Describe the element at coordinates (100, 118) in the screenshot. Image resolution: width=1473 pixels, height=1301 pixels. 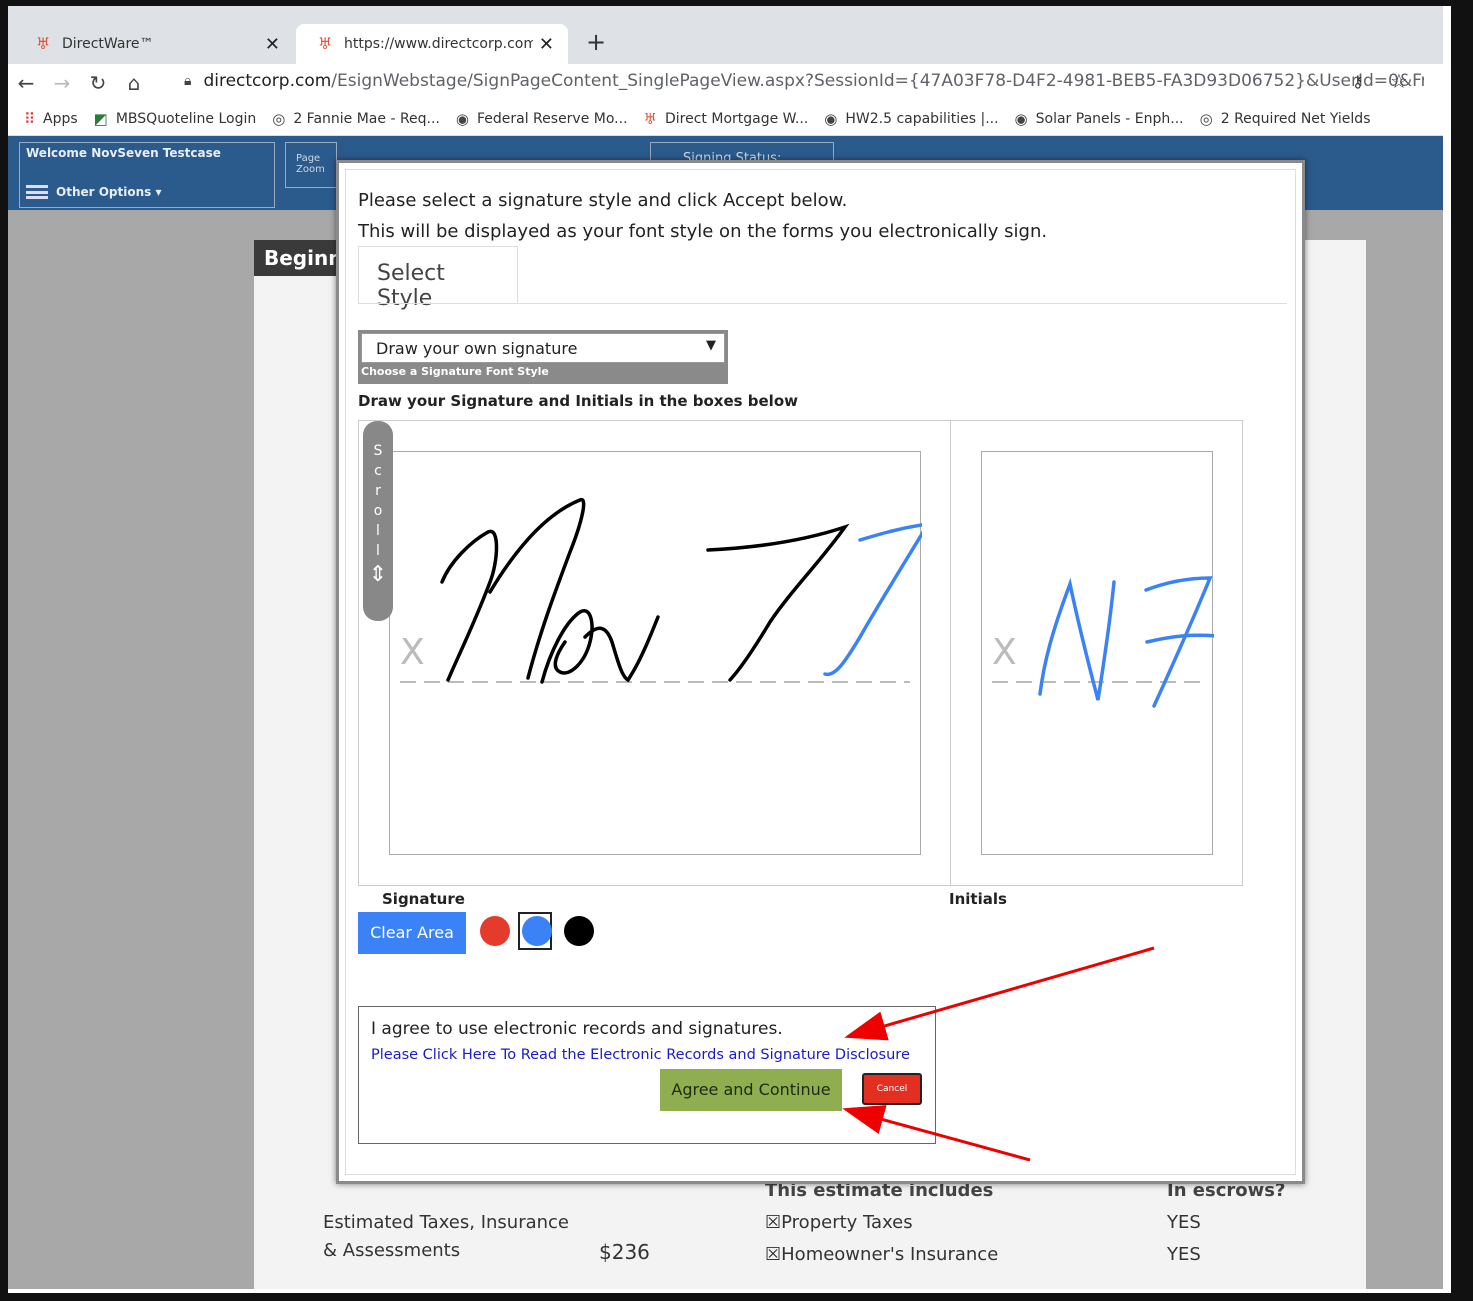
I see `chart-icon: ◩` at that location.